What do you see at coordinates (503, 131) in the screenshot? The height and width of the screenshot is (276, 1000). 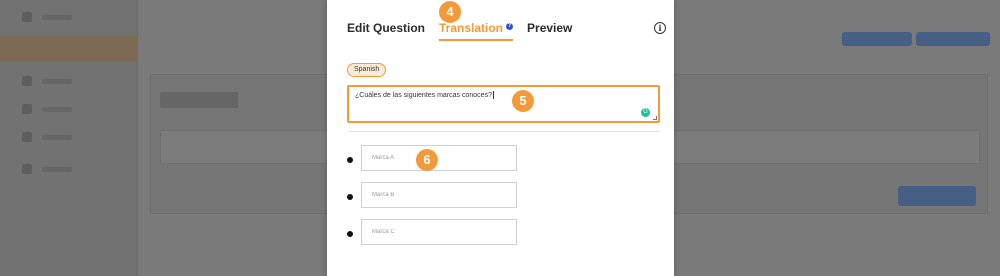 I see `divider` at bounding box center [503, 131].